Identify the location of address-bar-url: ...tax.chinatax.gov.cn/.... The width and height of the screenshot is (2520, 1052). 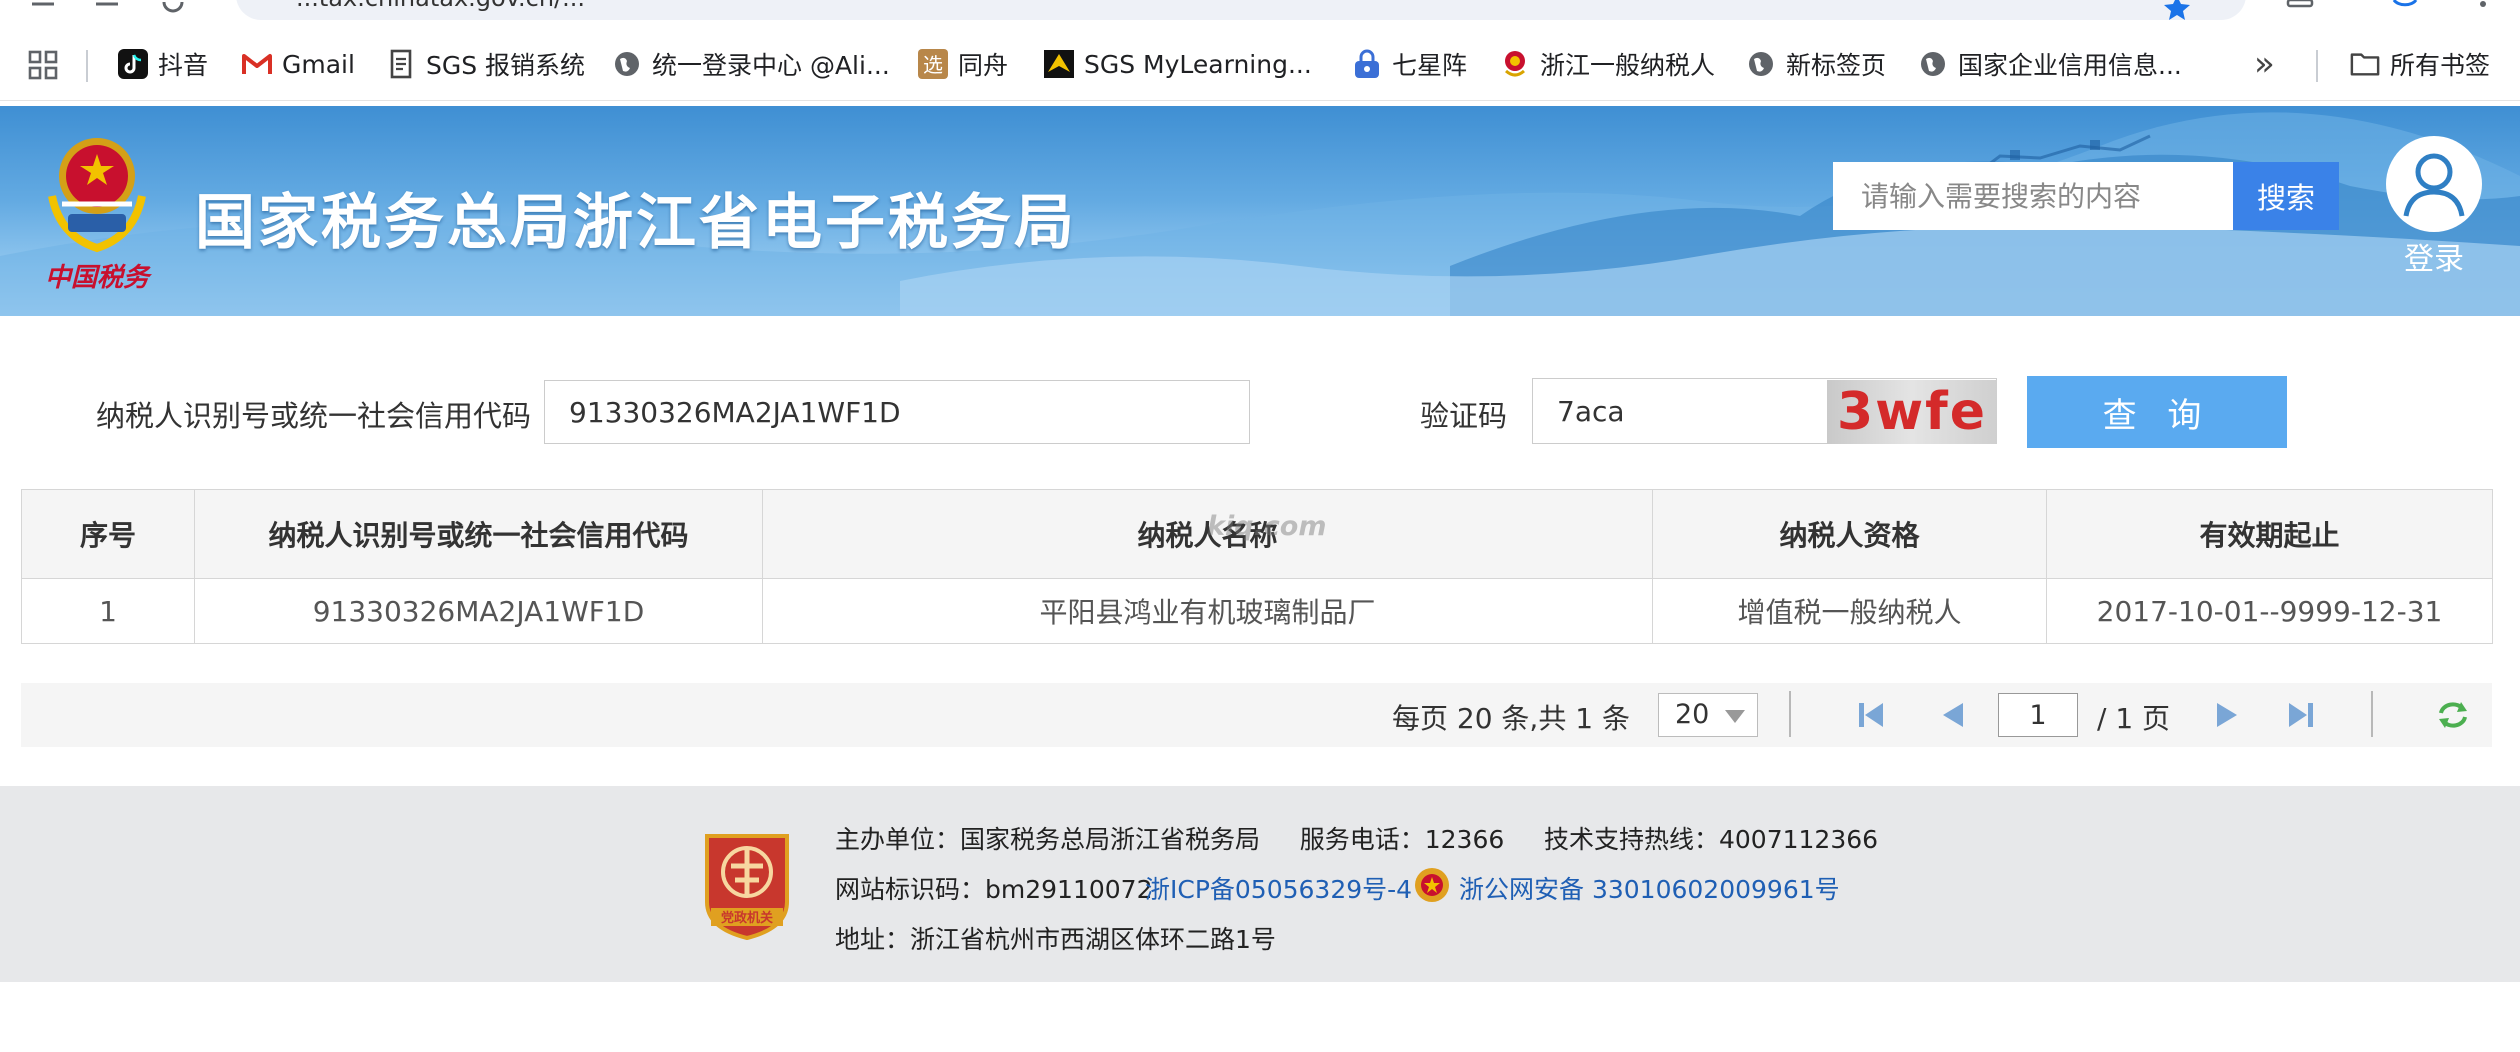
(440, 6).